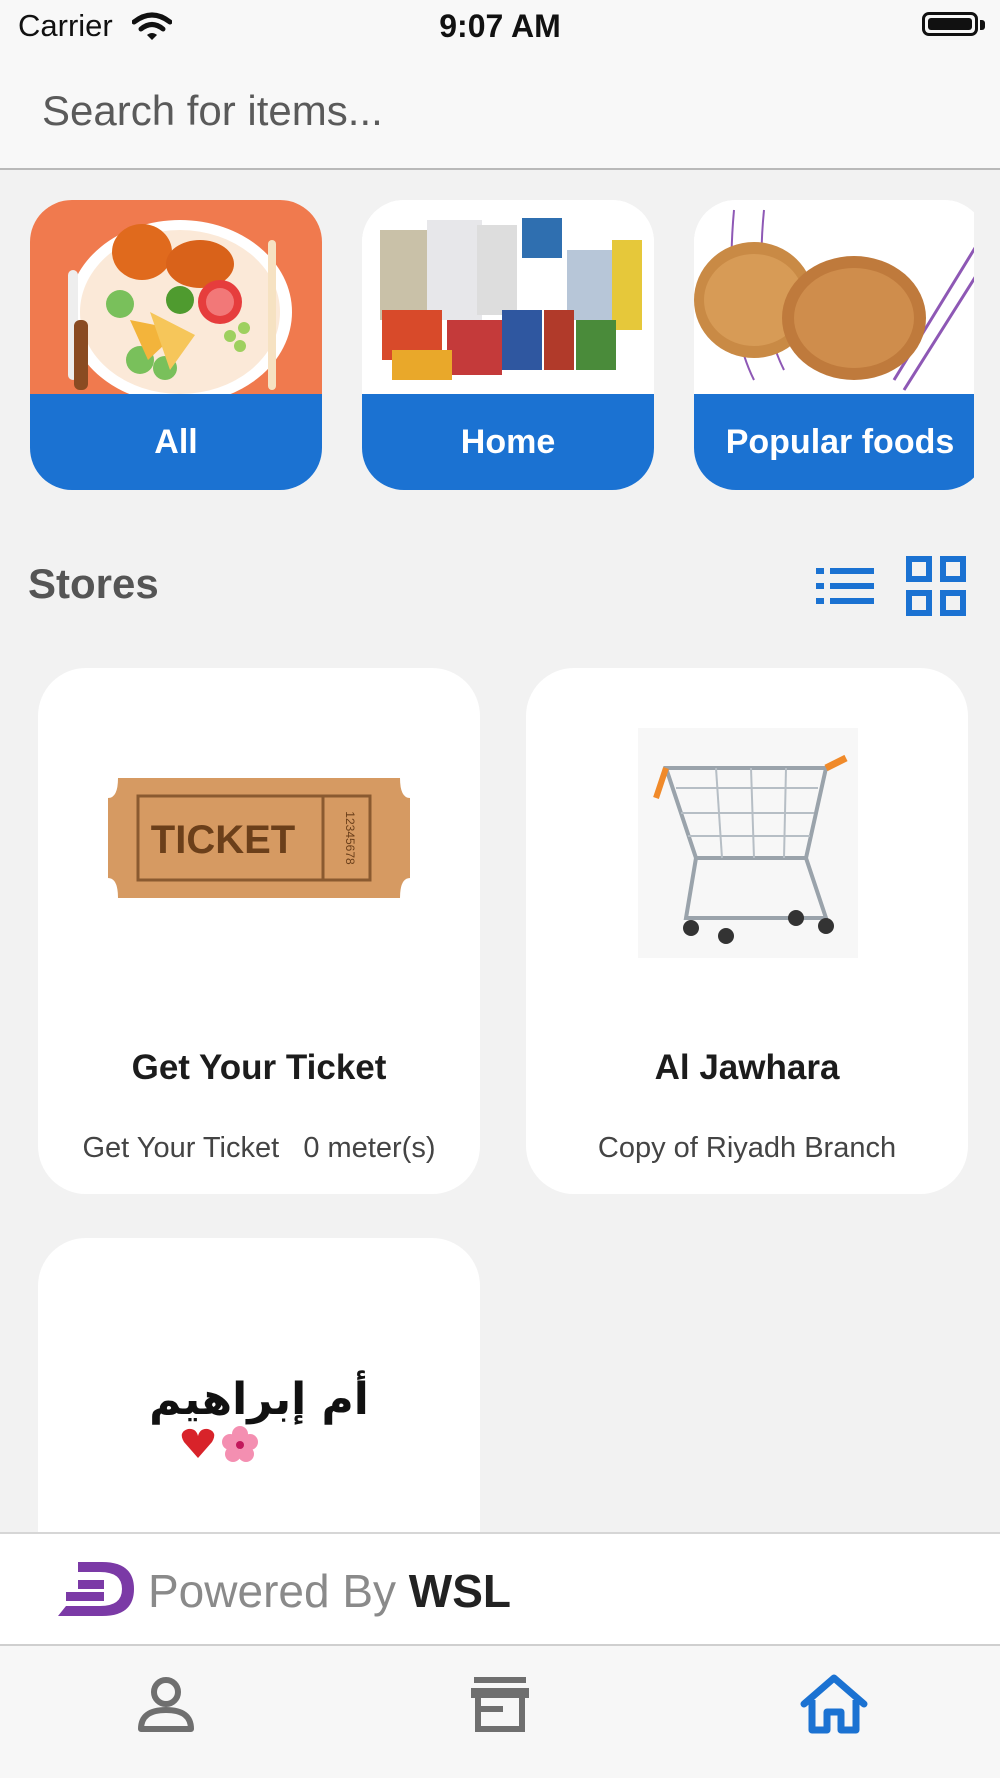  I want to click on tab-bar, so click(500, 1712).